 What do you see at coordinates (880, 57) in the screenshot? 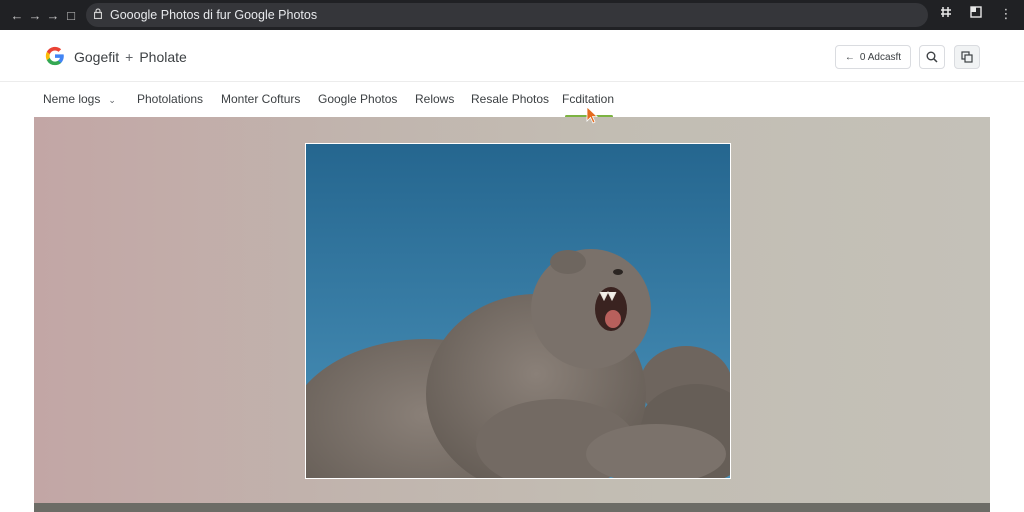
I see `header-action-label: 0 Adcasft` at bounding box center [880, 57].